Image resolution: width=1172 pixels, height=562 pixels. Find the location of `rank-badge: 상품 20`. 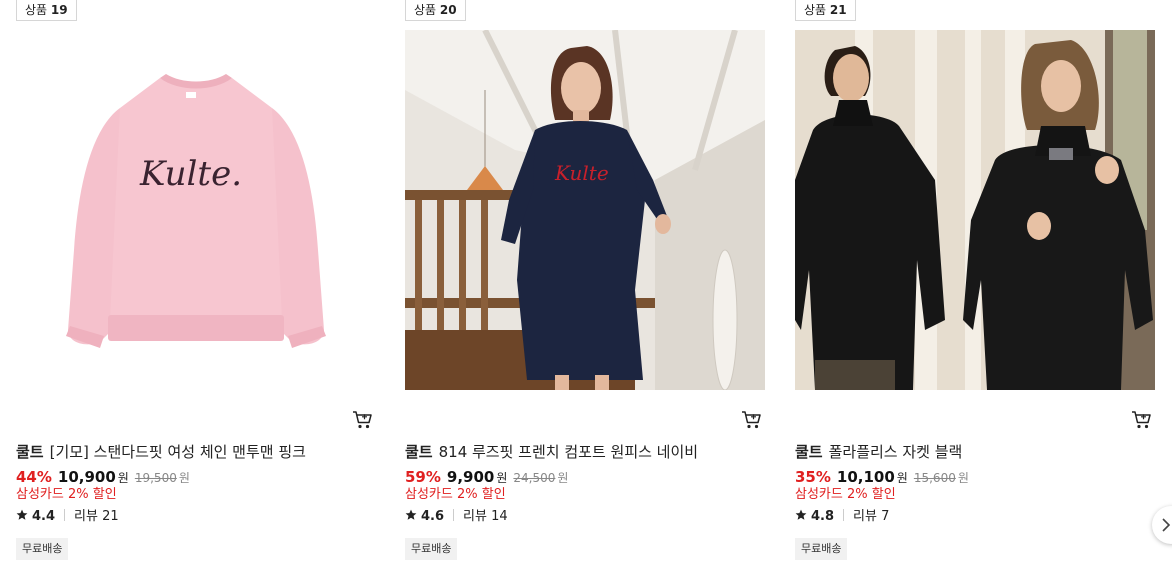

rank-badge: 상품 20 is located at coordinates (435, 10).